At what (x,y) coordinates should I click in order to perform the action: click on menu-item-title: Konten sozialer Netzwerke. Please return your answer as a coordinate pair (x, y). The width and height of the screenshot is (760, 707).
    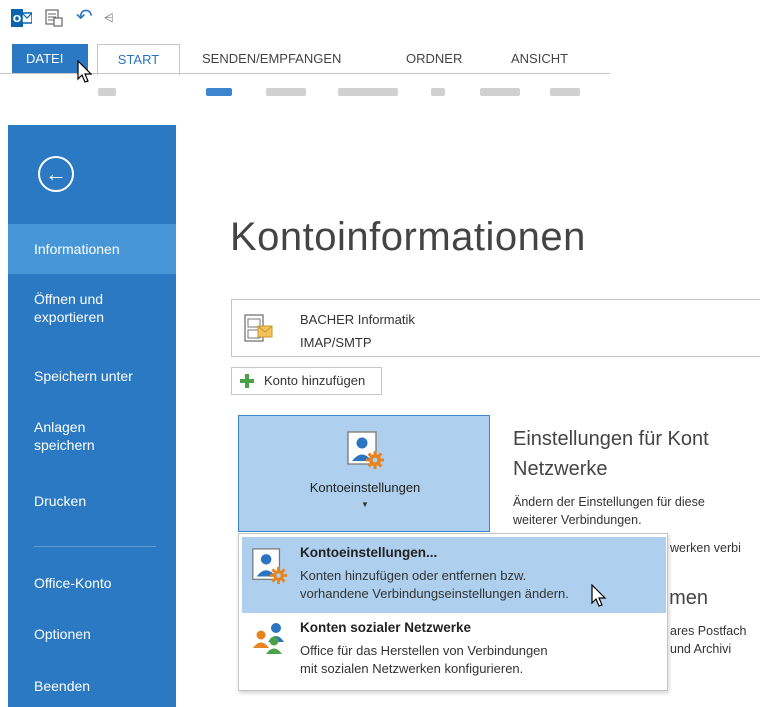
    Looking at the image, I should click on (386, 627).